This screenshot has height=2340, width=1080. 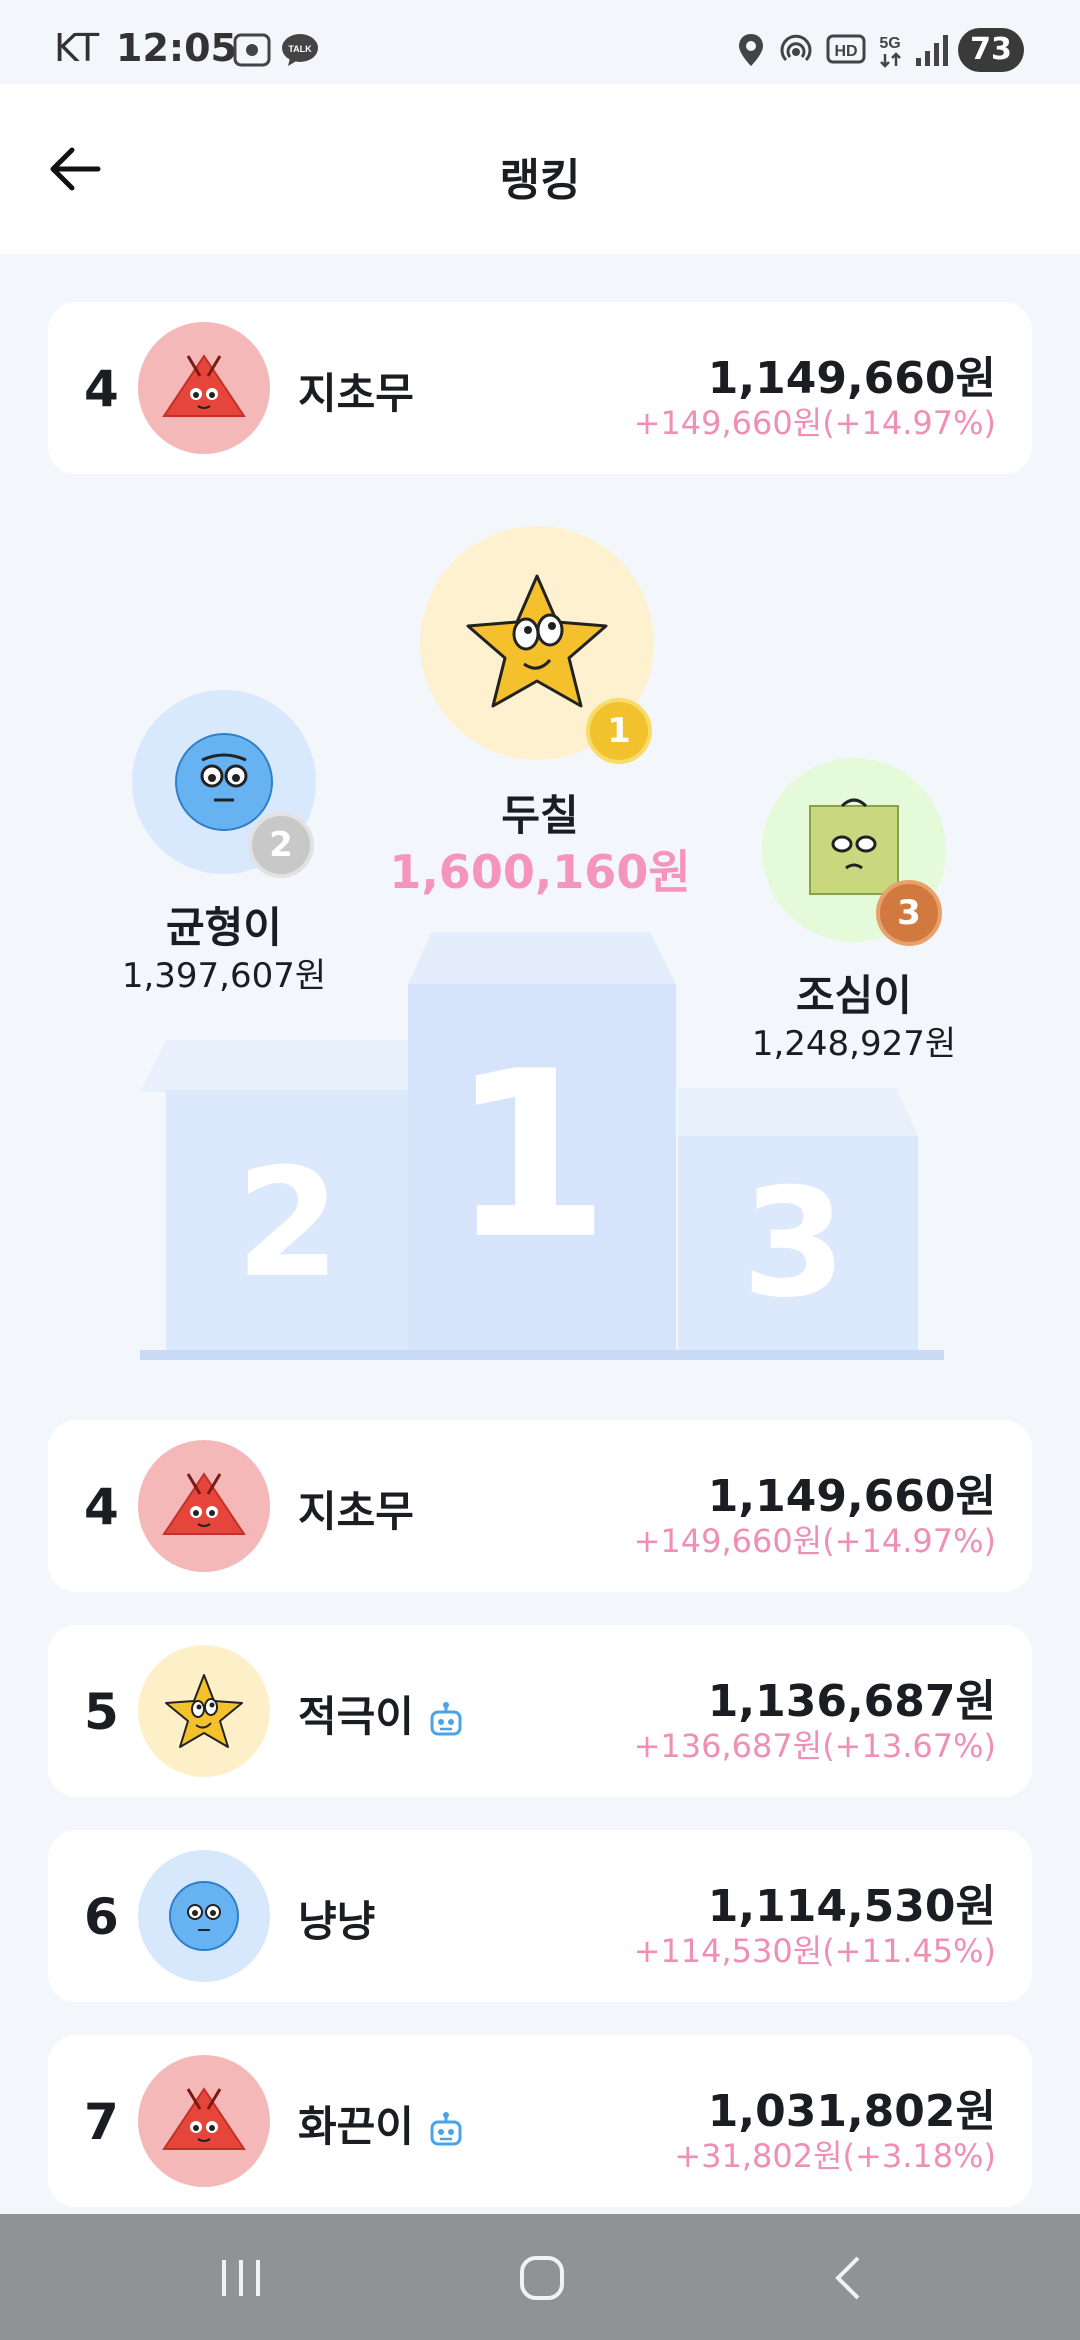 I want to click on battery-icon: 73, so click(x=991, y=50).